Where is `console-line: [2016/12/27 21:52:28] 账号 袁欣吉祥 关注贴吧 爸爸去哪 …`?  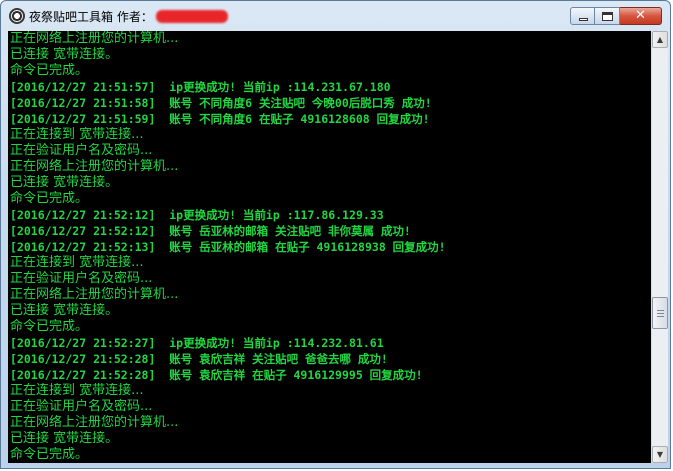
console-line: [2016/12/27 21:52:28] 账号 袁欣吉祥 关注贴吧 爸爸去哪 … is located at coordinates (199, 359).